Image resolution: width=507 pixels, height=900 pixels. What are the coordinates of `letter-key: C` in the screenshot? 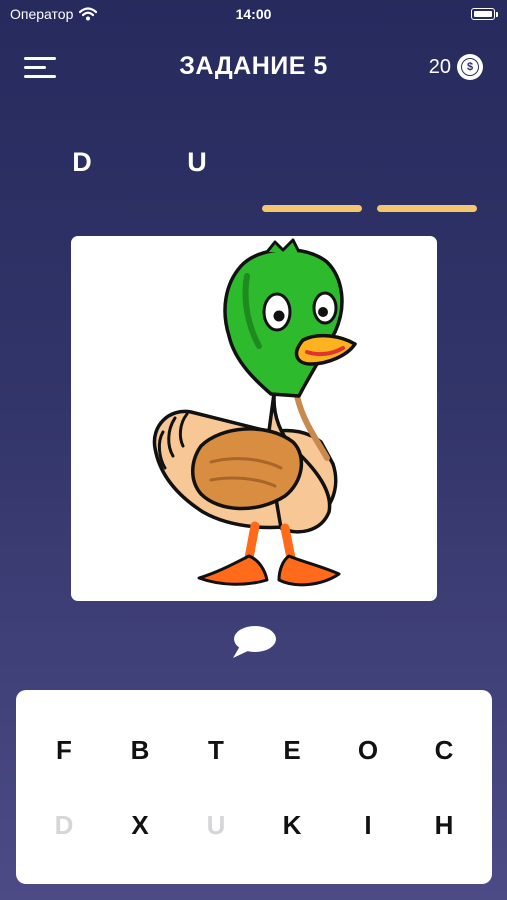 It's located at (444, 750).